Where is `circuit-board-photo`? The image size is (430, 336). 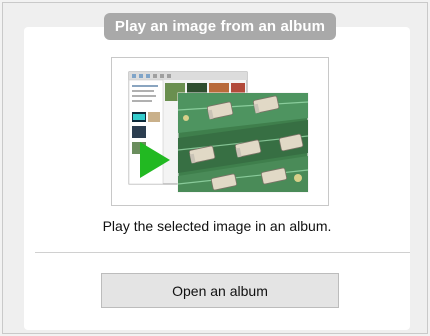
circuit-board-photo is located at coordinates (243, 142).